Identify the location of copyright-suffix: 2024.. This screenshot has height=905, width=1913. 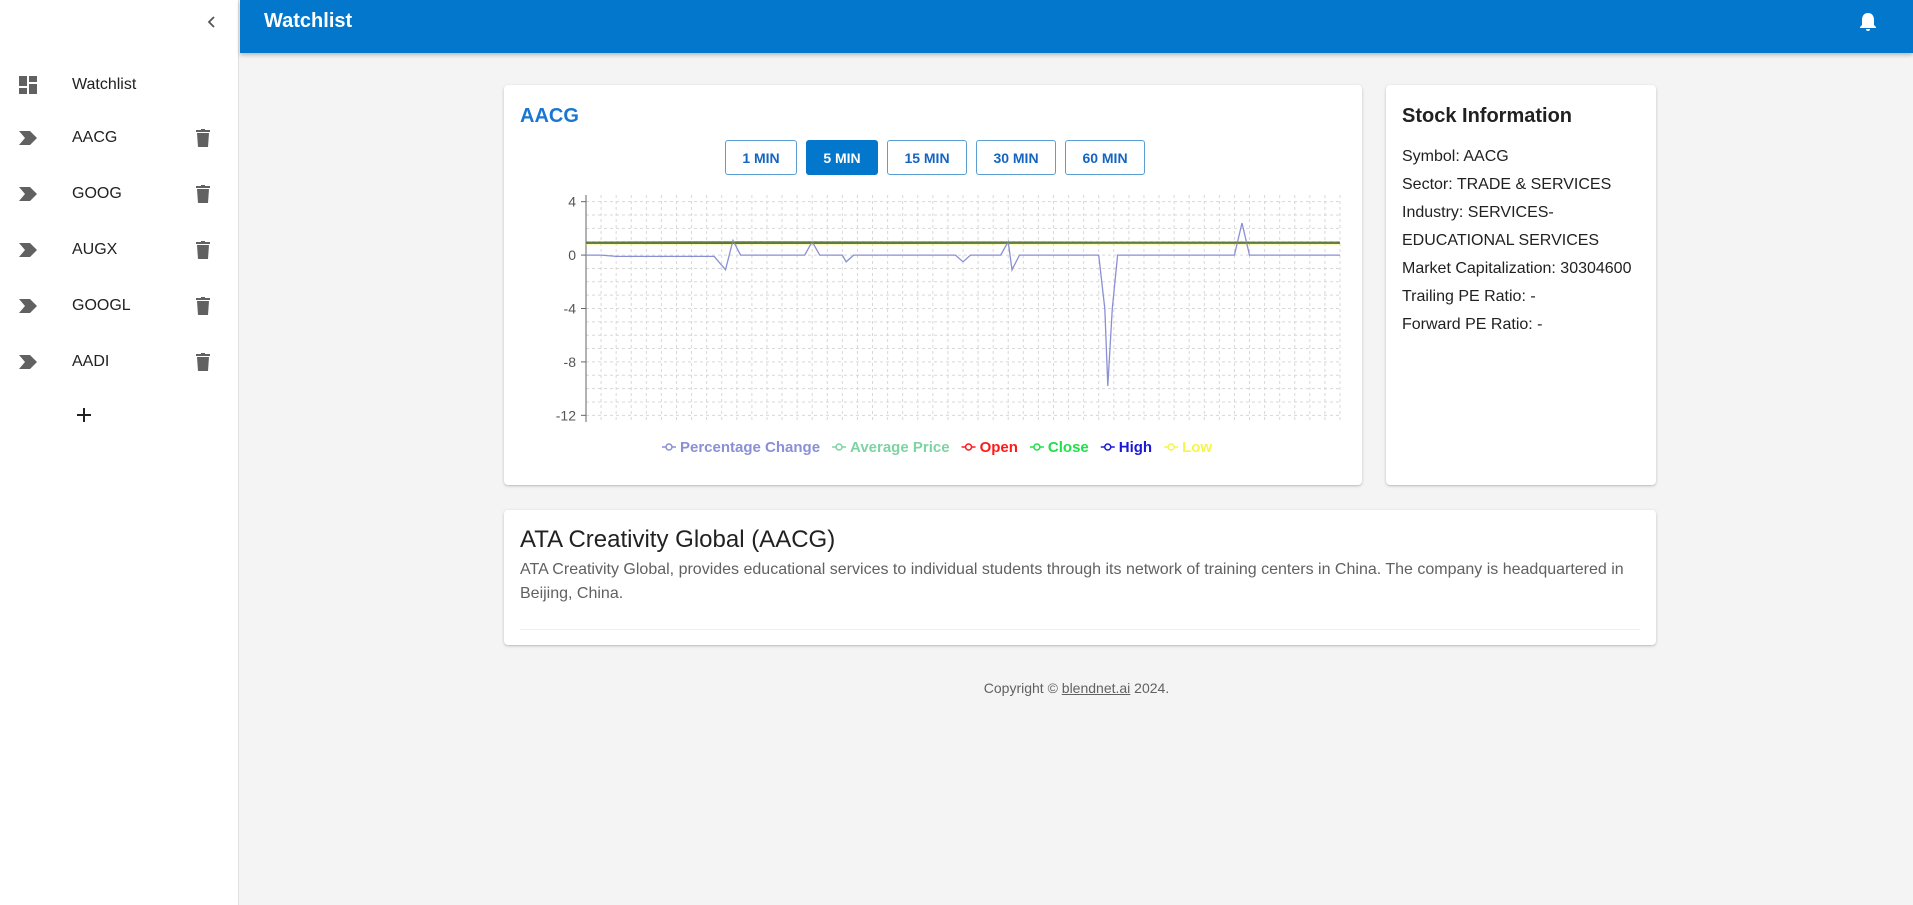
(1150, 688).